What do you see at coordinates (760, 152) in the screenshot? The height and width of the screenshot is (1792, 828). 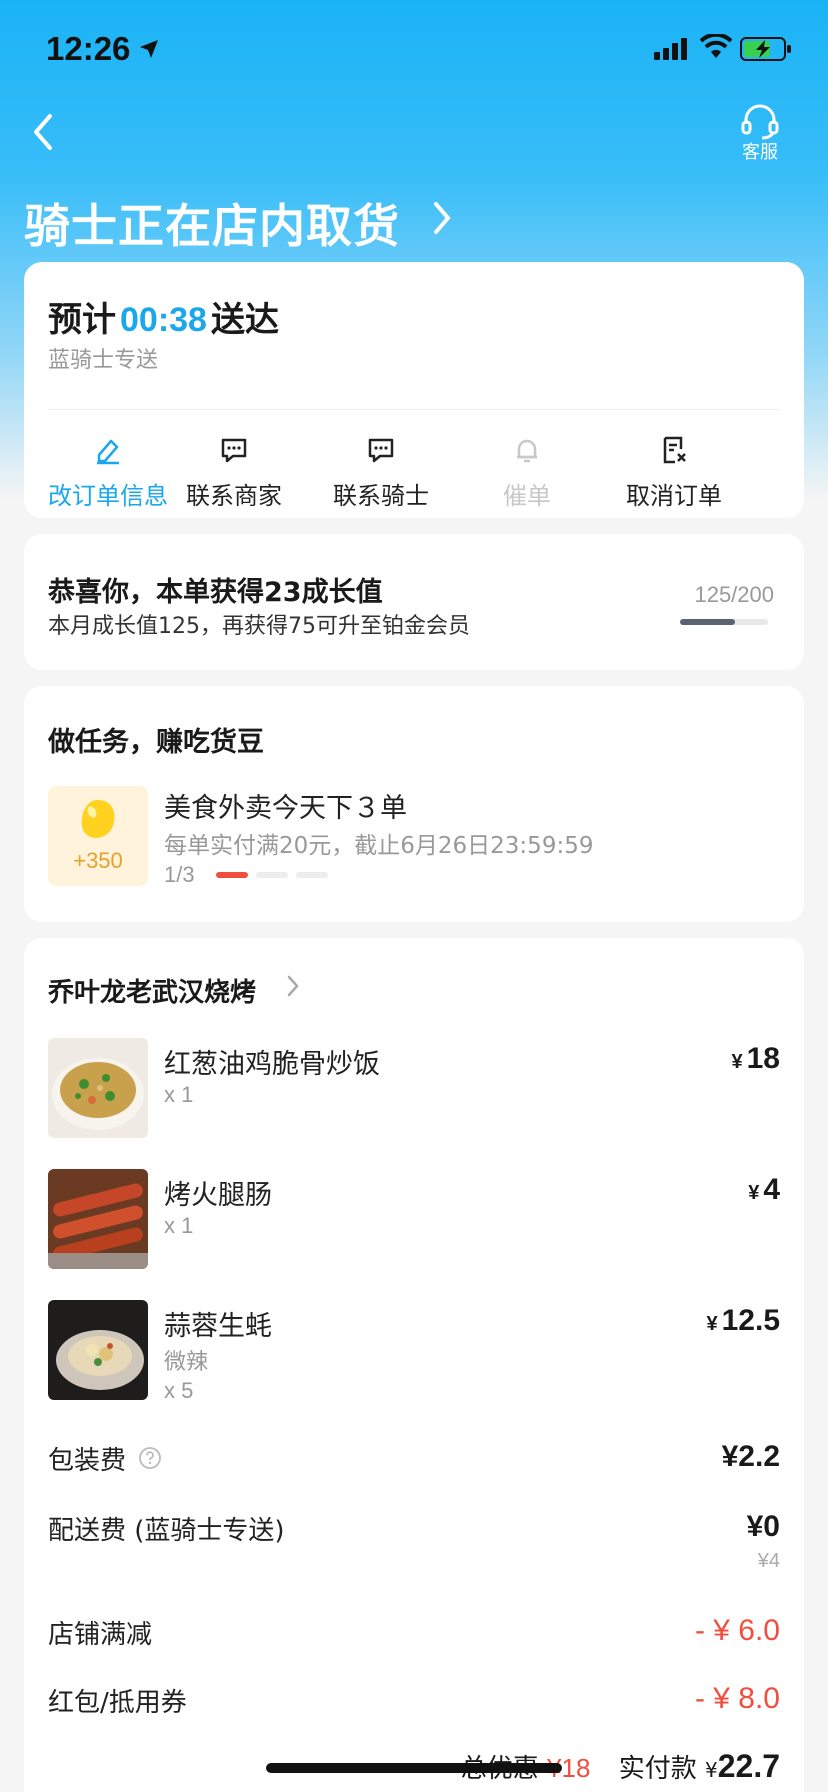 I see `customer-service-label: 客服` at bounding box center [760, 152].